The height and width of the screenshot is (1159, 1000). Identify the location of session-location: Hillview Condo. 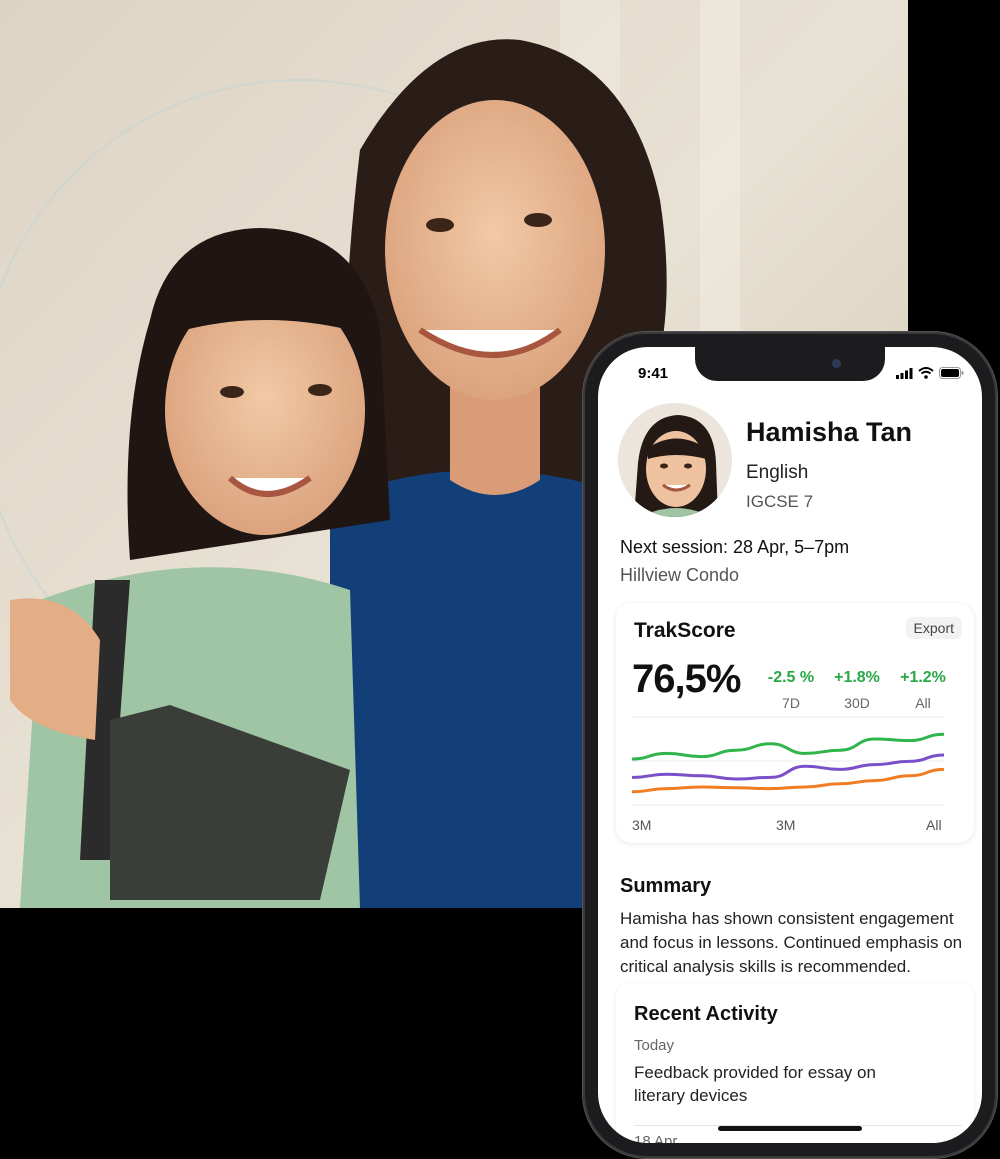
(680, 575).